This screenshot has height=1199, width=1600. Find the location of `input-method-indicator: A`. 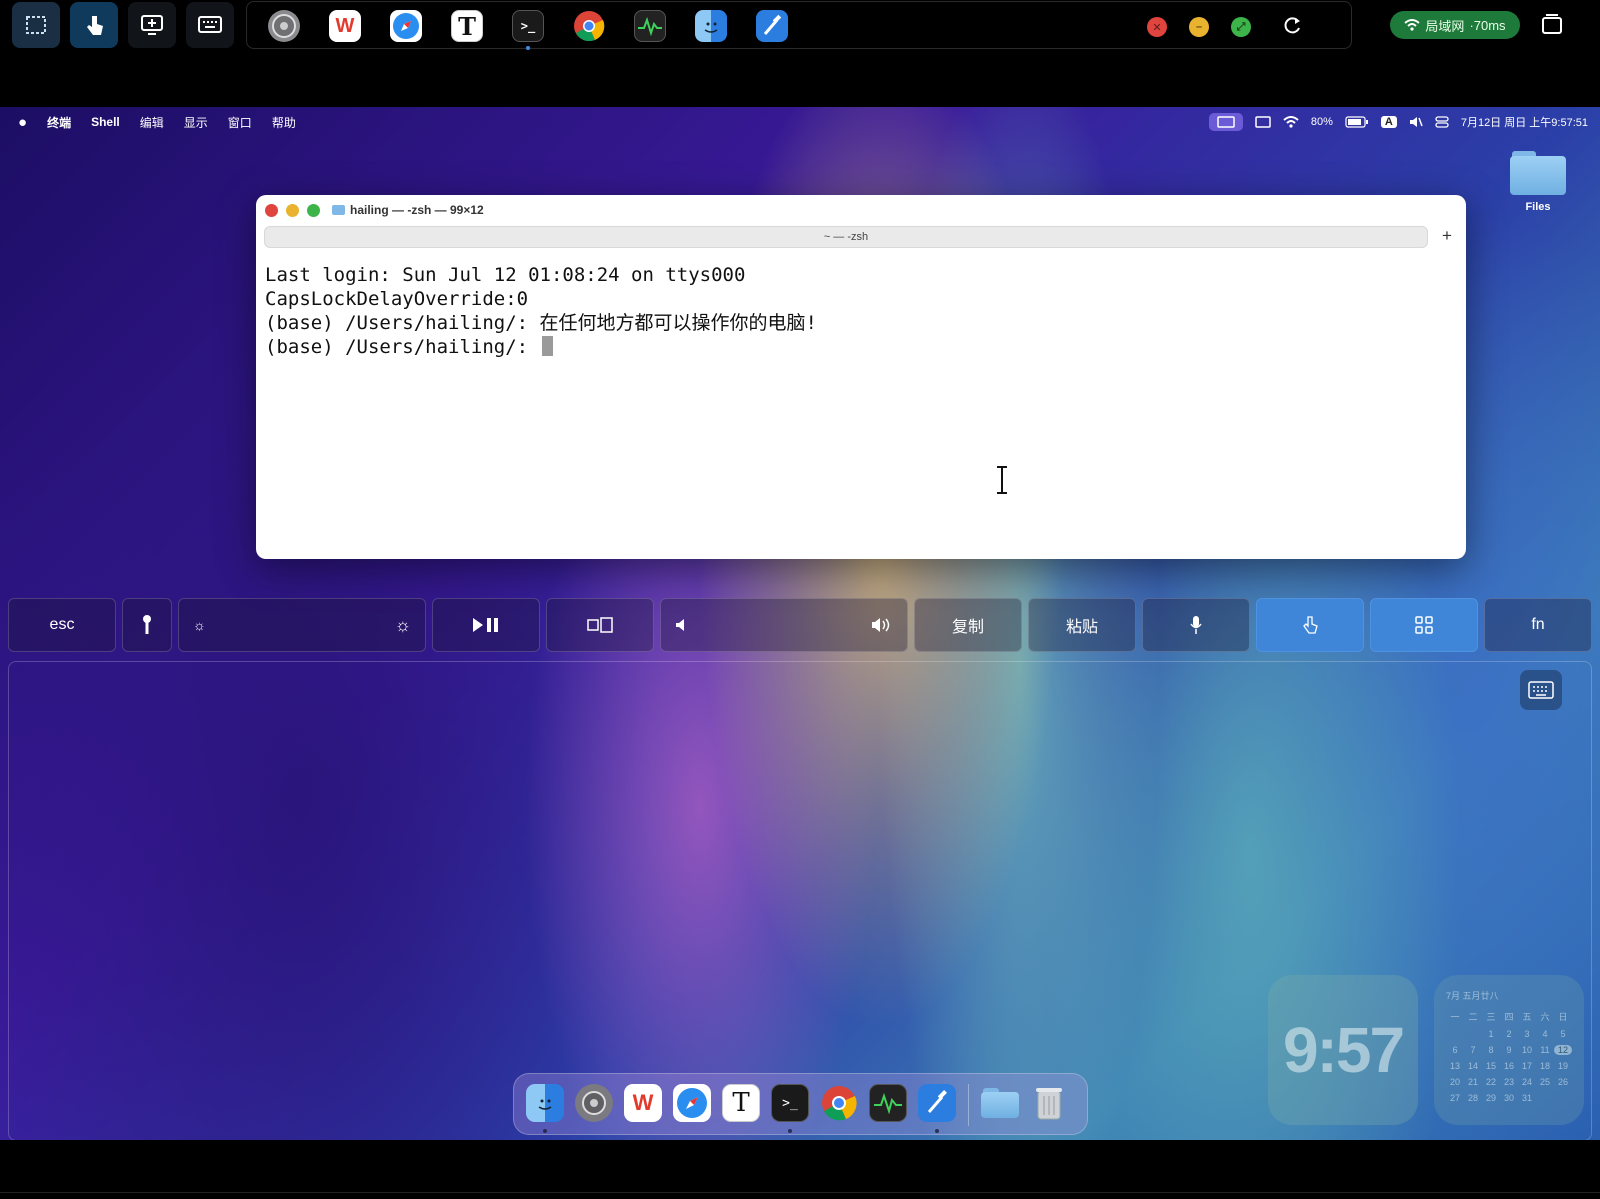

input-method-indicator: A is located at coordinates (1388, 122).